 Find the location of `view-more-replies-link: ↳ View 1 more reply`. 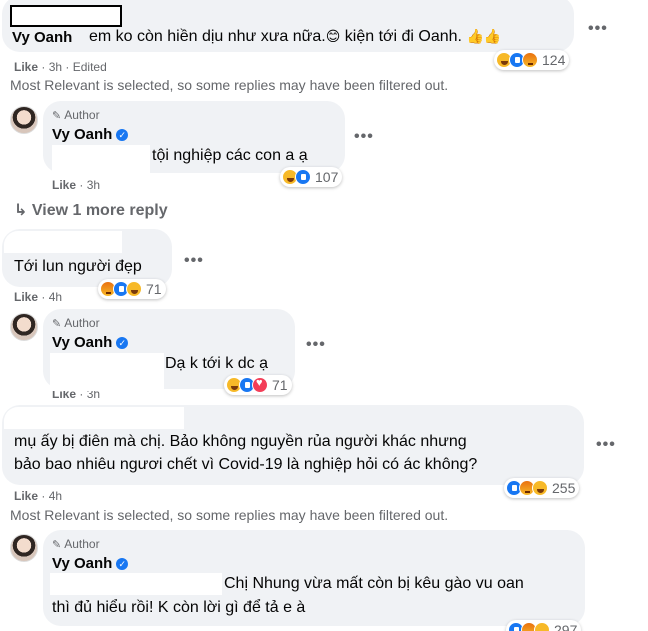

view-more-replies-link: ↳ View 1 more reply is located at coordinates (91, 210).